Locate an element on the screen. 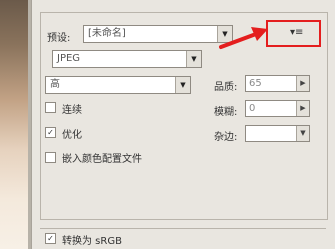 The height and width of the screenshot is (249, 335). preset-select: [未命名] ▼ is located at coordinates (158, 34).